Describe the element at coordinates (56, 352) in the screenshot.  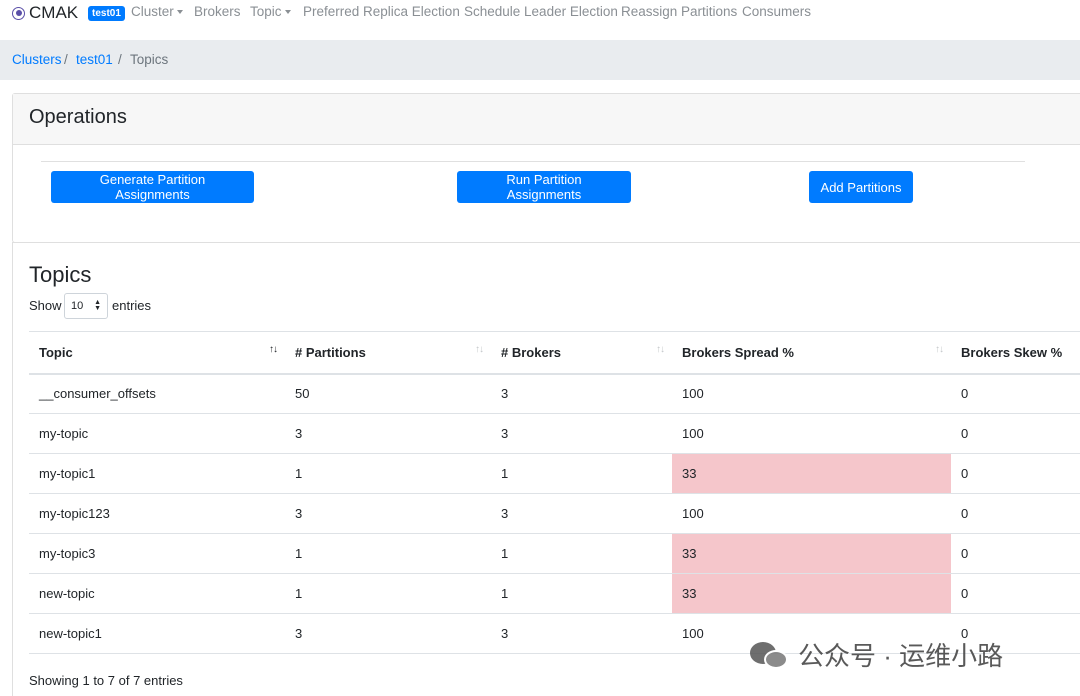
I see `column-label: Topic` at that location.